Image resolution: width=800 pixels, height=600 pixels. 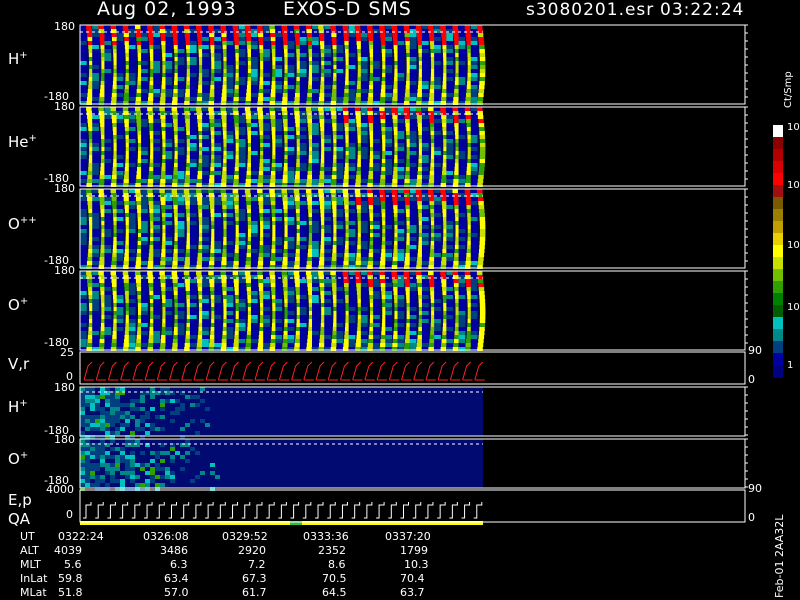 I want to click on tick-ep-right-bottom: 0, so click(x=751, y=517).